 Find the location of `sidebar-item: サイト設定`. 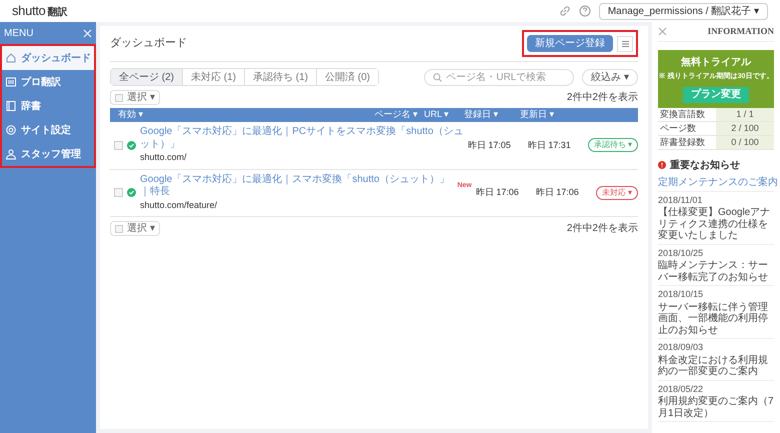

sidebar-item: サイト設定 is located at coordinates (48, 130).